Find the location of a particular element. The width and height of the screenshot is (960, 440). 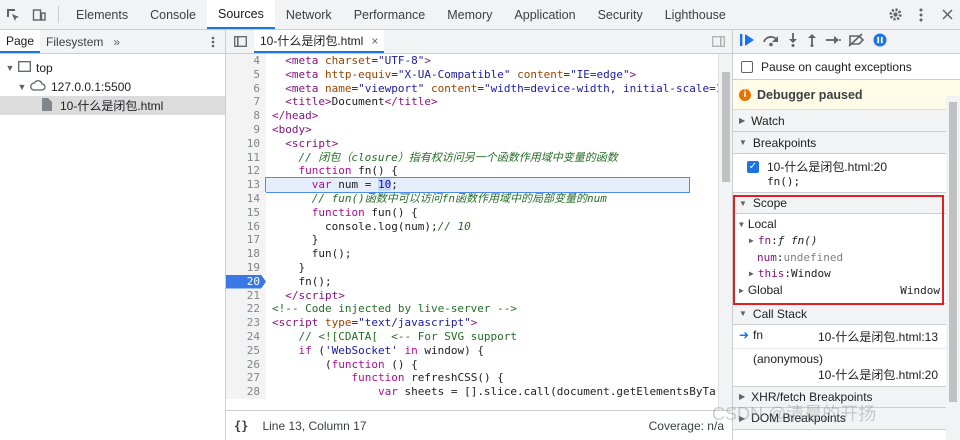

step-over-icon is located at coordinates (771, 41).